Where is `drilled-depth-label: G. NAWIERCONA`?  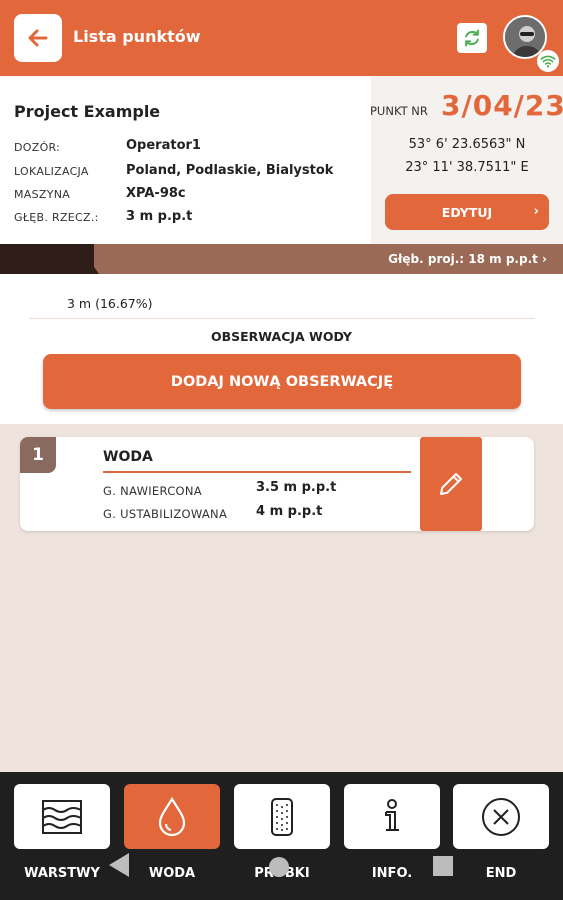 drilled-depth-label: G. NAWIERCONA is located at coordinates (152, 491).